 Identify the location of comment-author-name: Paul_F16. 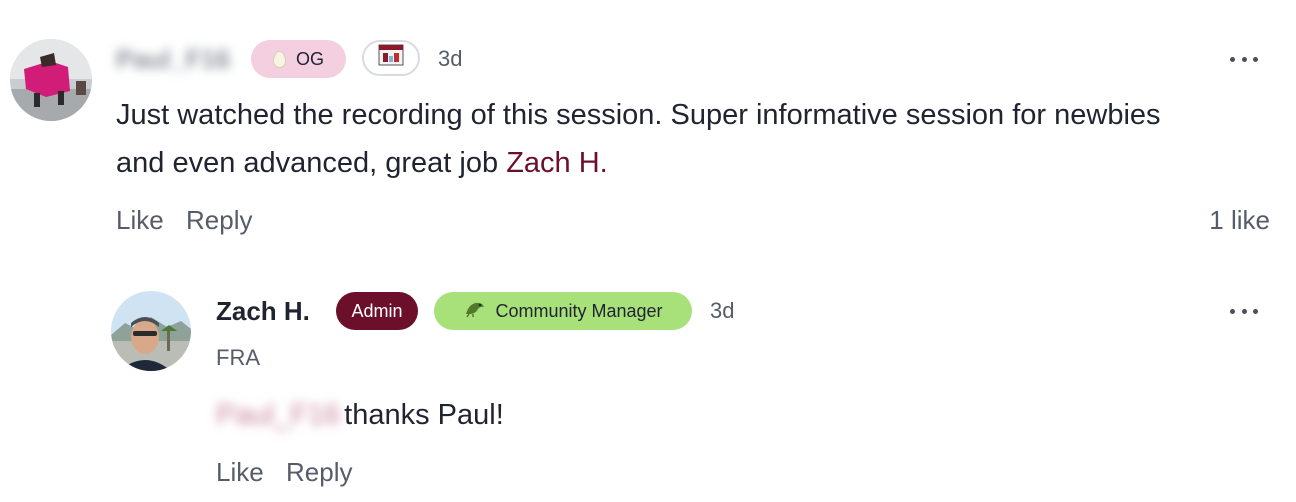
(173, 59).